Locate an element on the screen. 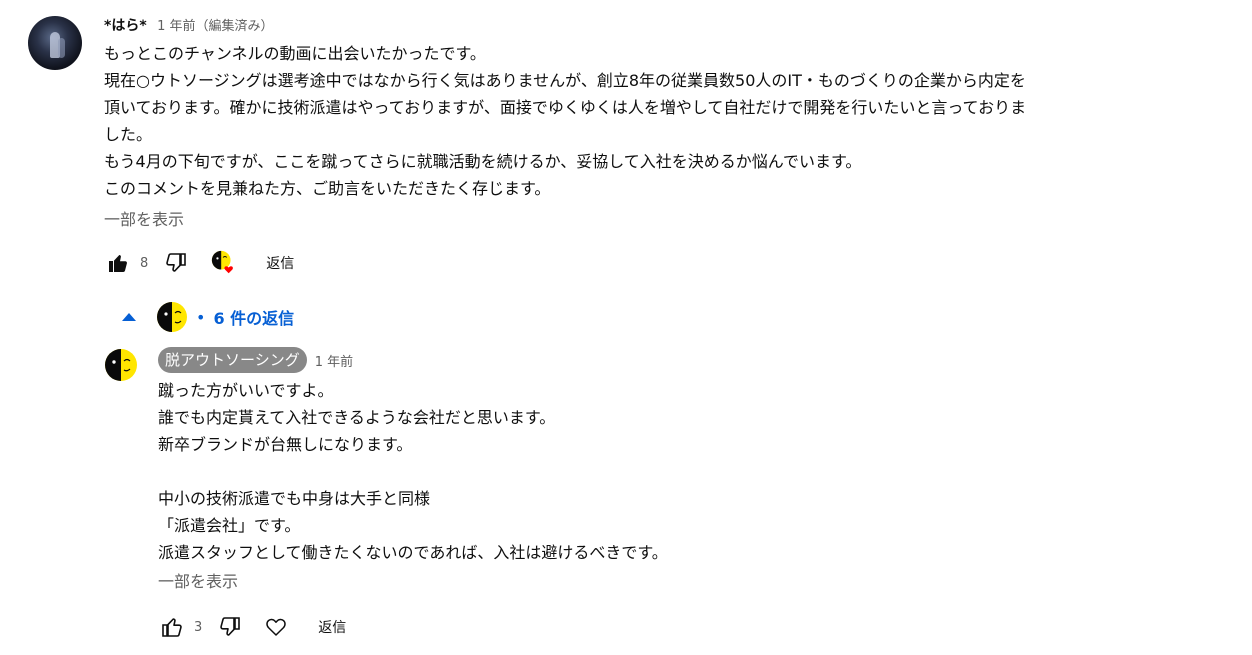 The width and height of the screenshot is (1252, 655). replies-toggle-button: • 6 件の返信 is located at coordinates (208, 317).